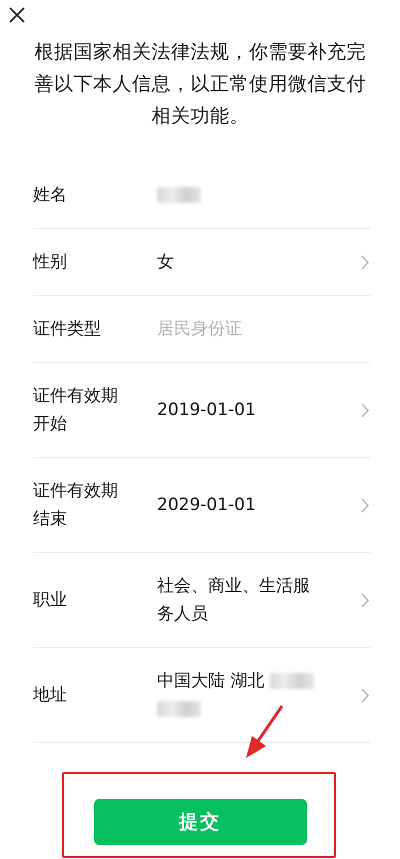  What do you see at coordinates (76, 410) in the screenshot?
I see `field-label: 证件有效期开始` at bounding box center [76, 410].